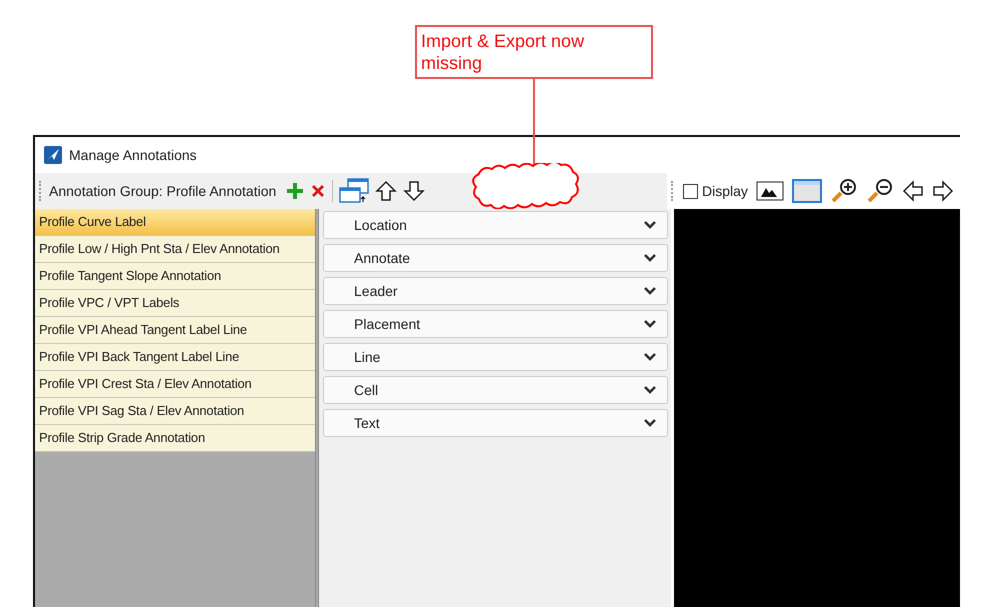 The image size is (1000, 607). Describe the element at coordinates (495, 390) in the screenshot. I see `section-header: Cell` at that location.